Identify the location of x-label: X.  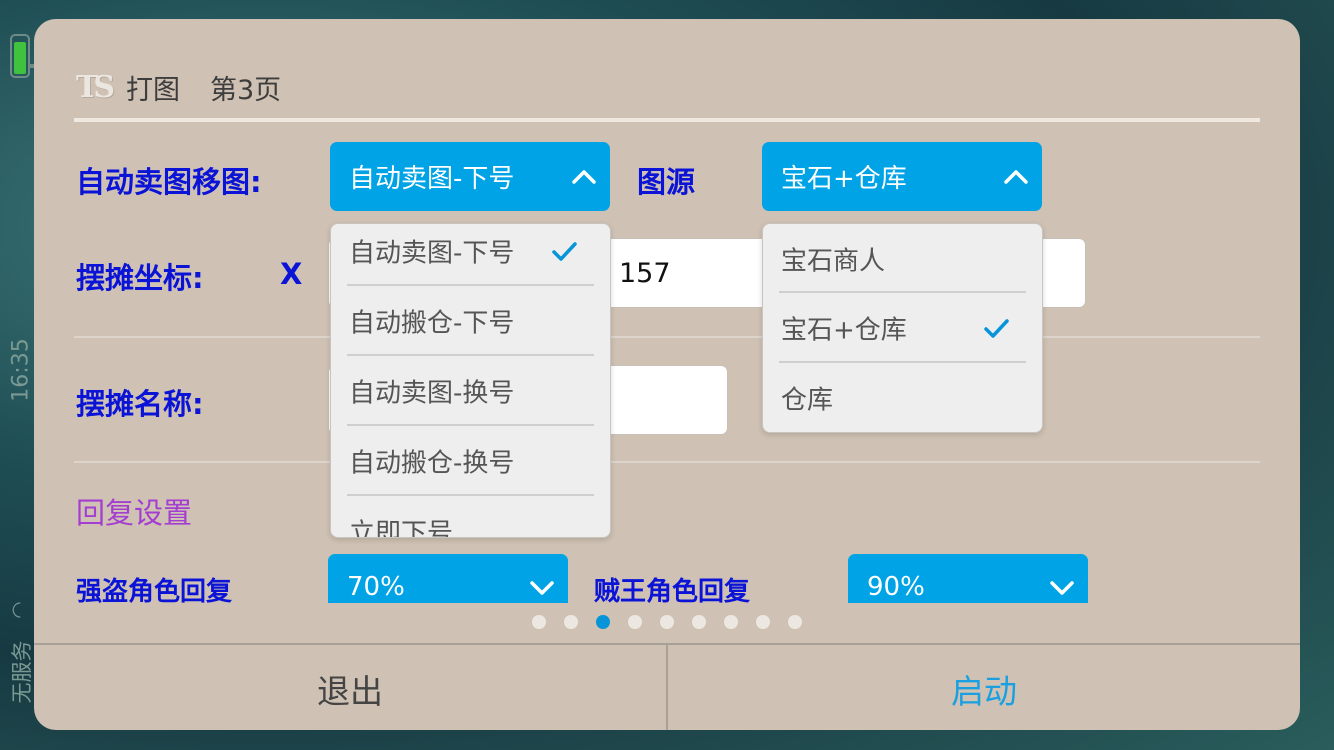
(291, 274).